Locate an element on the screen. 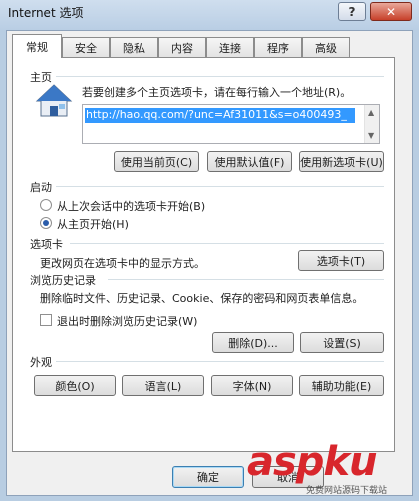 This screenshot has width=419, height=501. home-divider is located at coordinates (220, 76).